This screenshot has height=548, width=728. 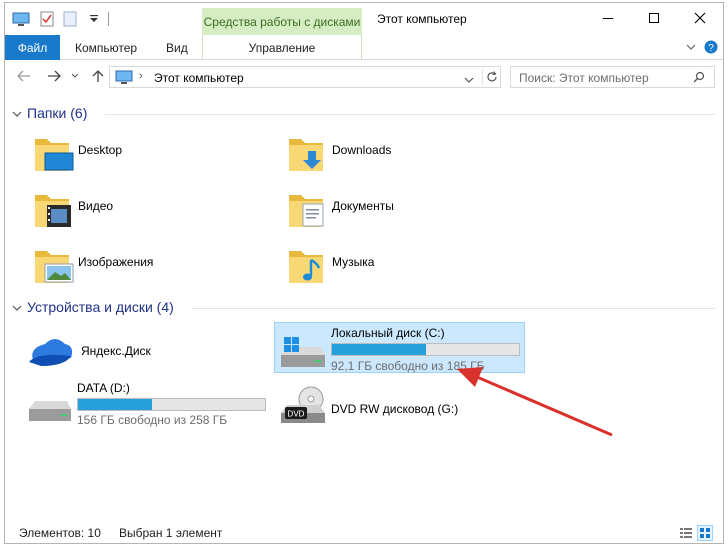 I want to click on status-selected: Выбран 1 элемент, so click(x=171, y=533).